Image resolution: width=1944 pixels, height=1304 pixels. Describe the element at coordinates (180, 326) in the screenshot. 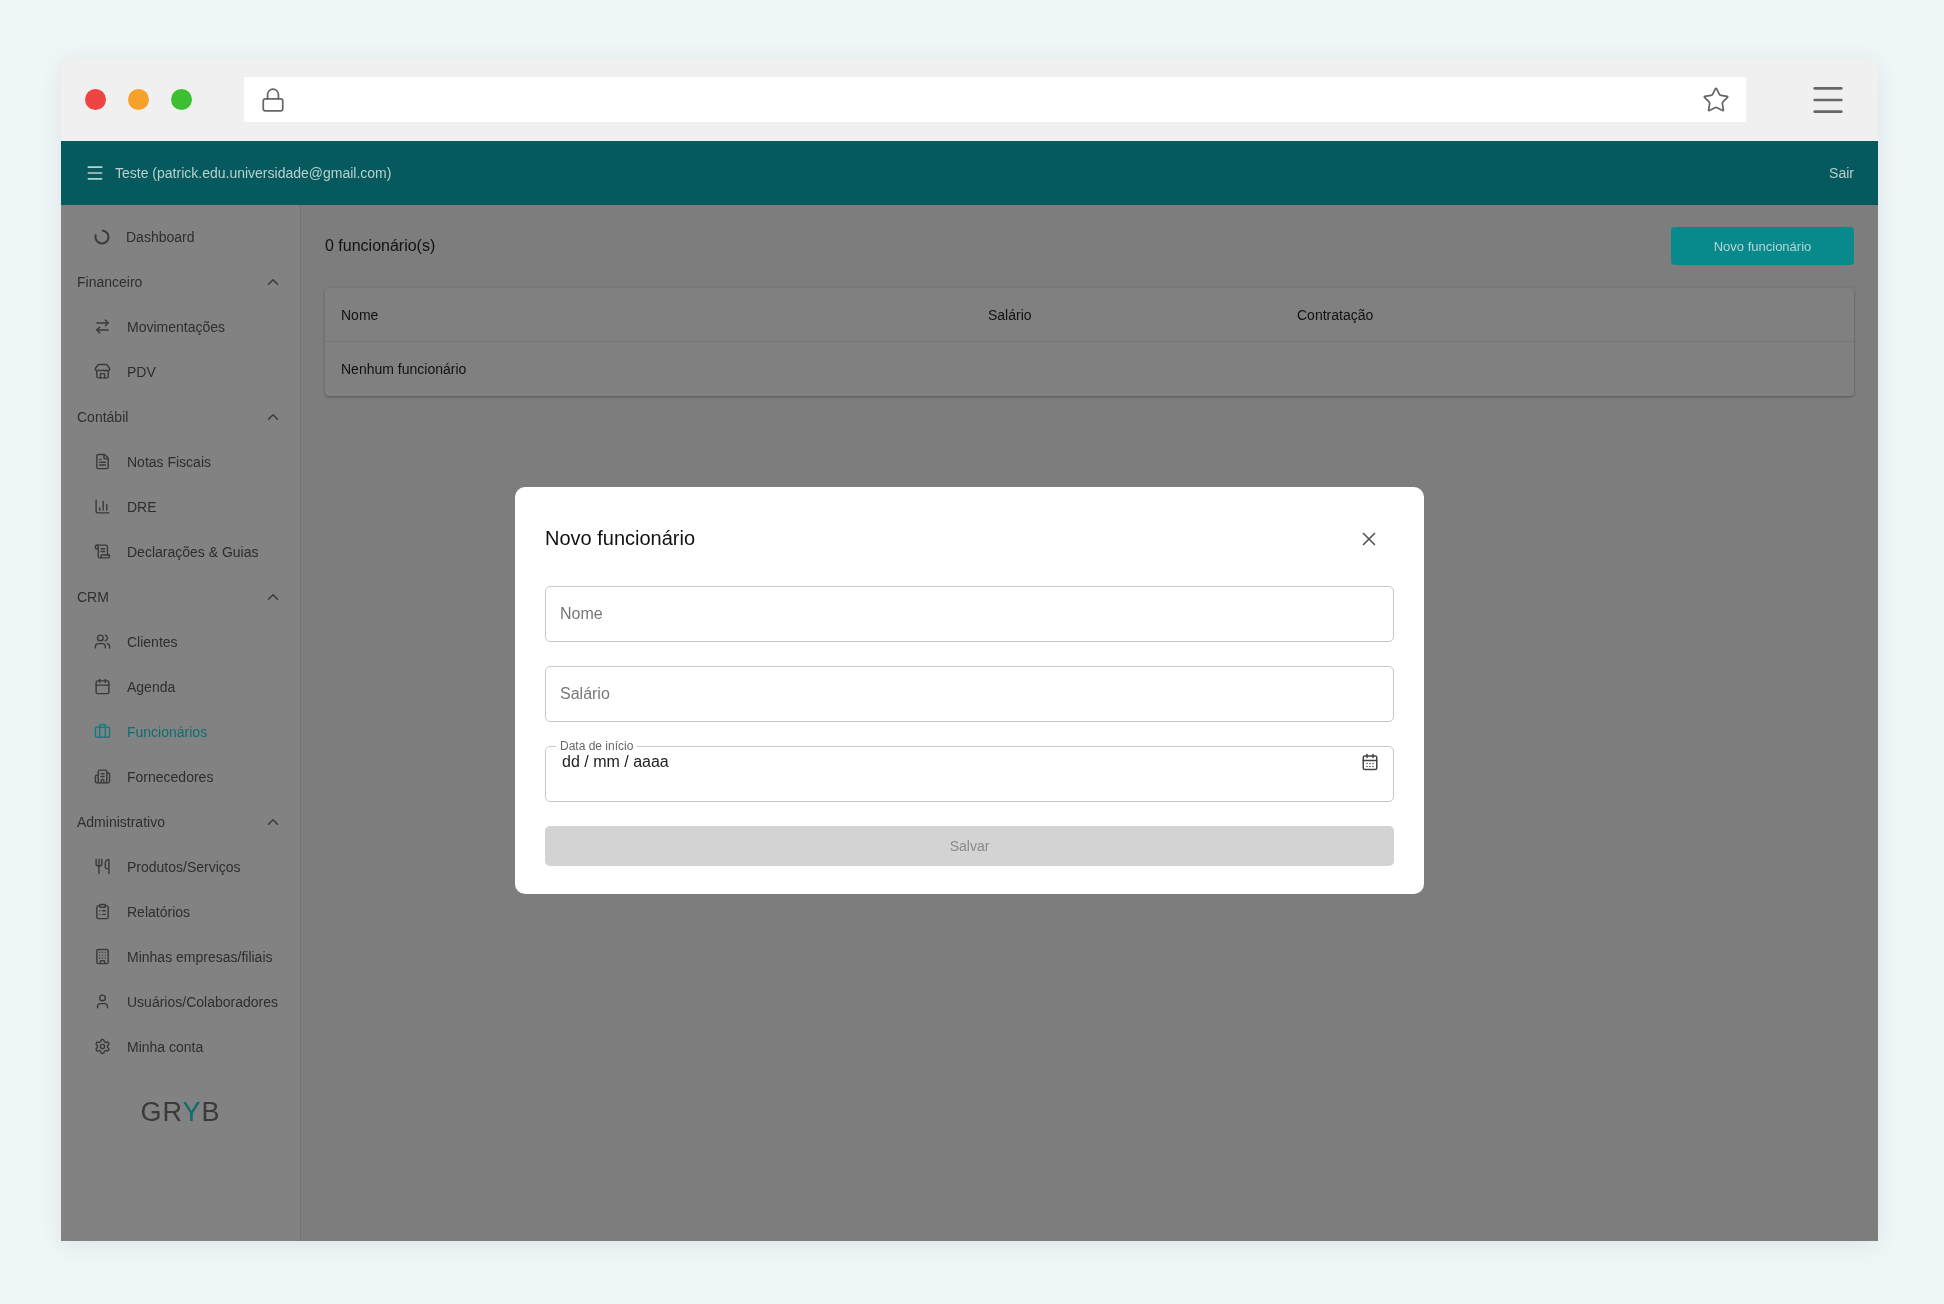

I see `sidebar-item: Movimentações` at that location.